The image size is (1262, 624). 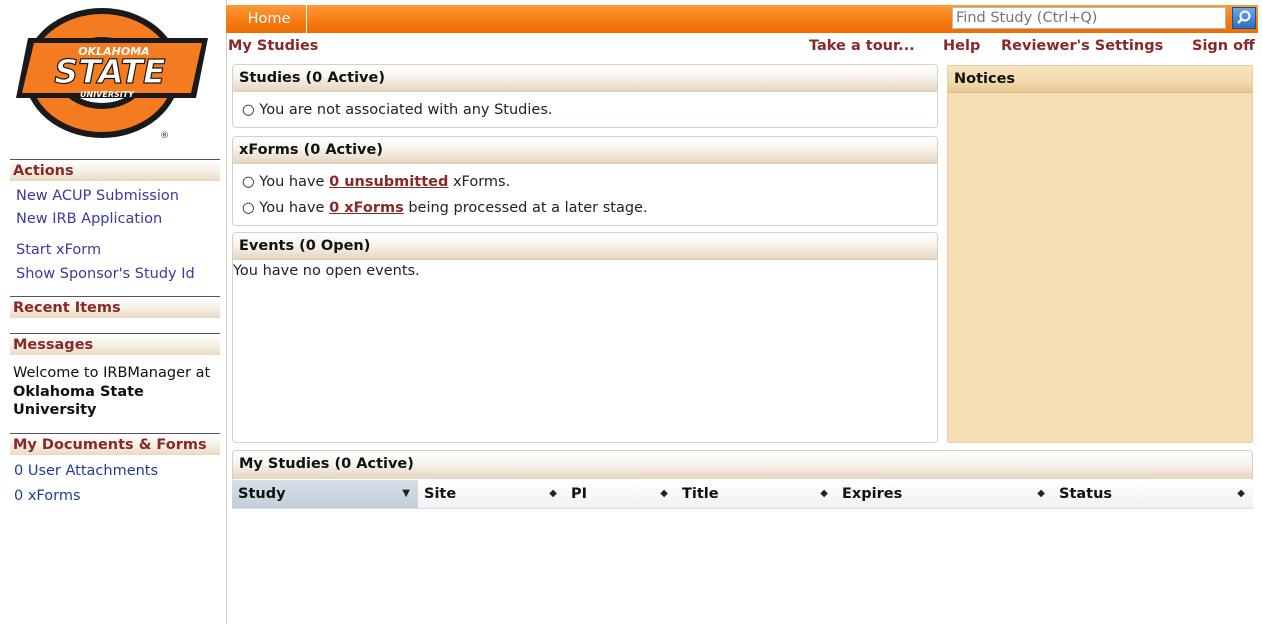 I want to click on start-xform-link: Start xForm, so click(x=58, y=250).